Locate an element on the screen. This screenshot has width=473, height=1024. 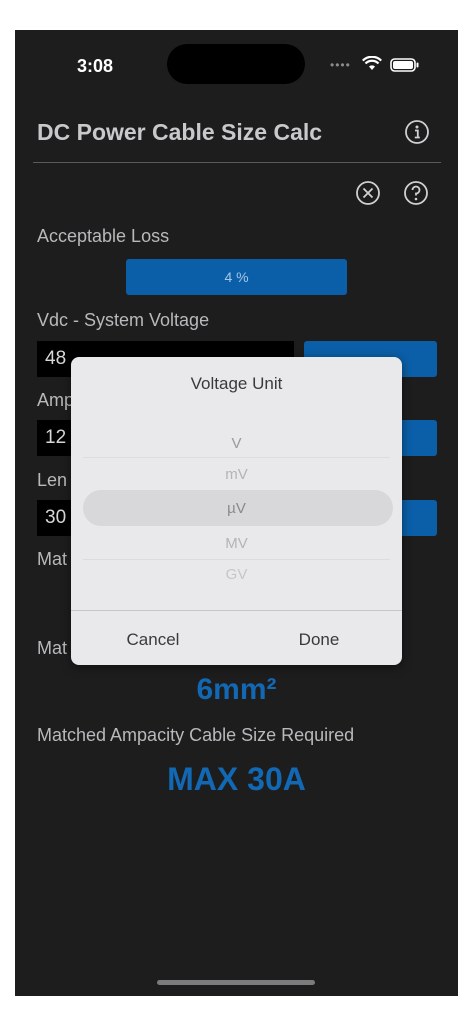
matched-label-1: Mat is located at coordinates (52, 559).